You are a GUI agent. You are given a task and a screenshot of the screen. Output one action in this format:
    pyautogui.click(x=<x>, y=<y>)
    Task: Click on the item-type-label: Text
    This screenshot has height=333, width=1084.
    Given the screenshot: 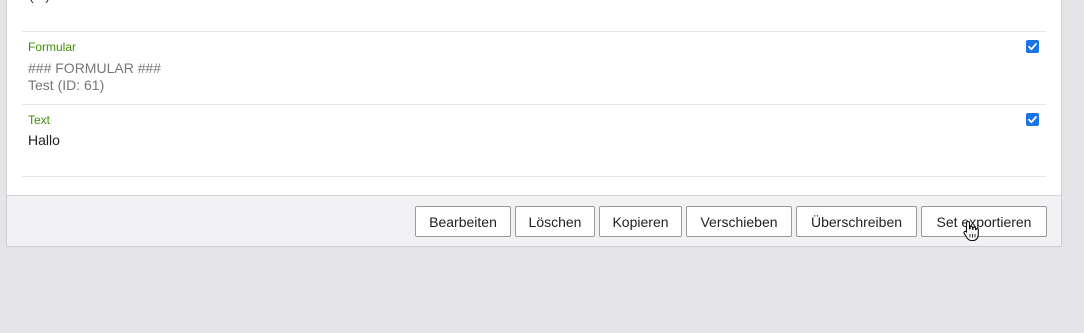 What is the action you would take?
    pyautogui.click(x=39, y=120)
    